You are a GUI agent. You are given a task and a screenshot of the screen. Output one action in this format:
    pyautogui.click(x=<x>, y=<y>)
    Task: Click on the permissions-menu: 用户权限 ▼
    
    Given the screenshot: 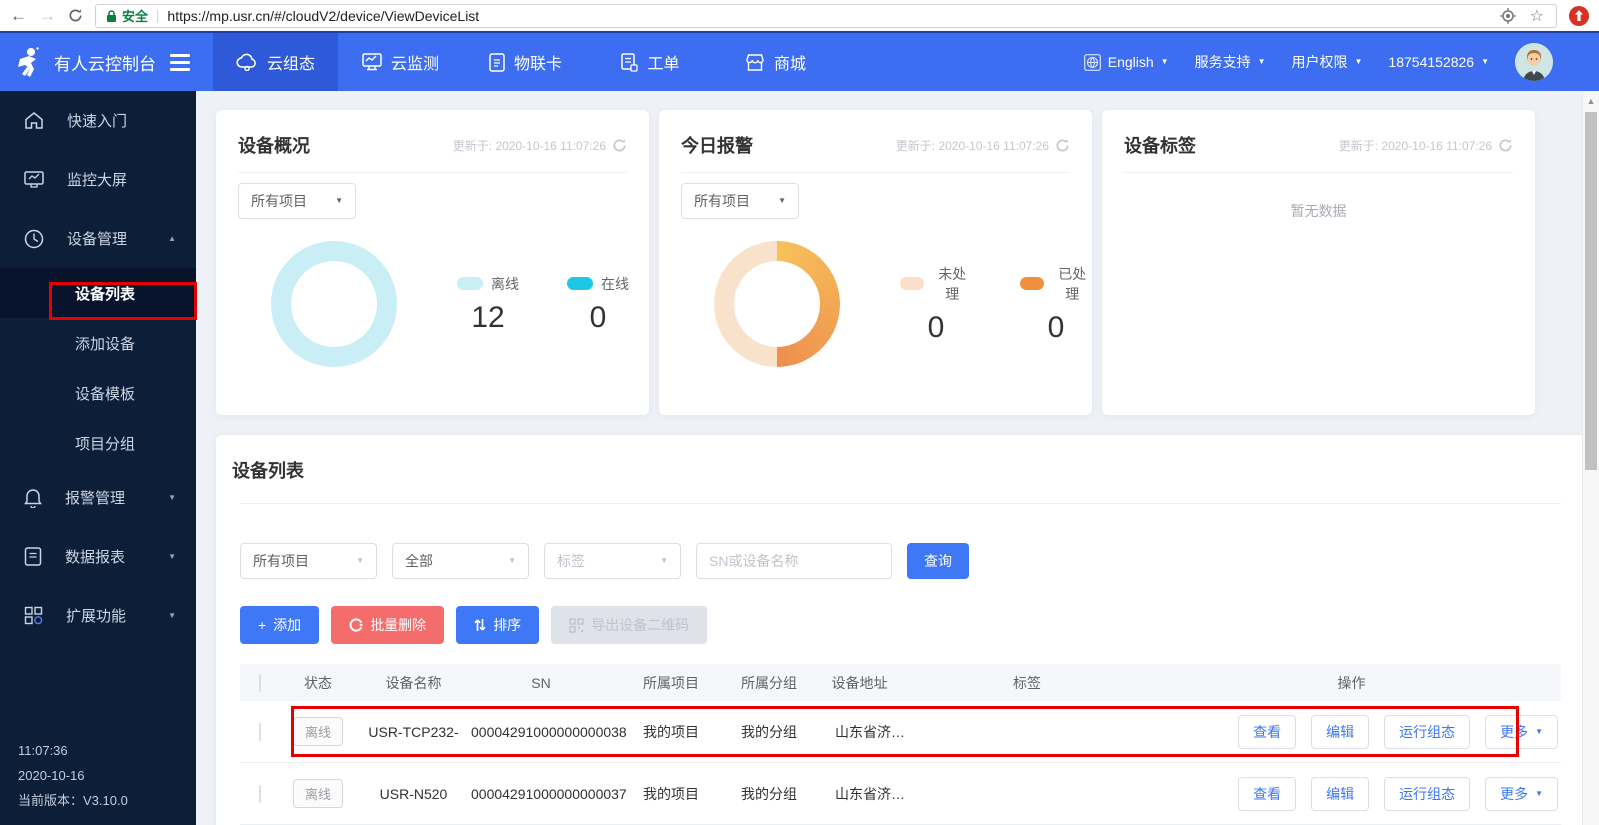 What is the action you would take?
    pyautogui.click(x=1327, y=62)
    